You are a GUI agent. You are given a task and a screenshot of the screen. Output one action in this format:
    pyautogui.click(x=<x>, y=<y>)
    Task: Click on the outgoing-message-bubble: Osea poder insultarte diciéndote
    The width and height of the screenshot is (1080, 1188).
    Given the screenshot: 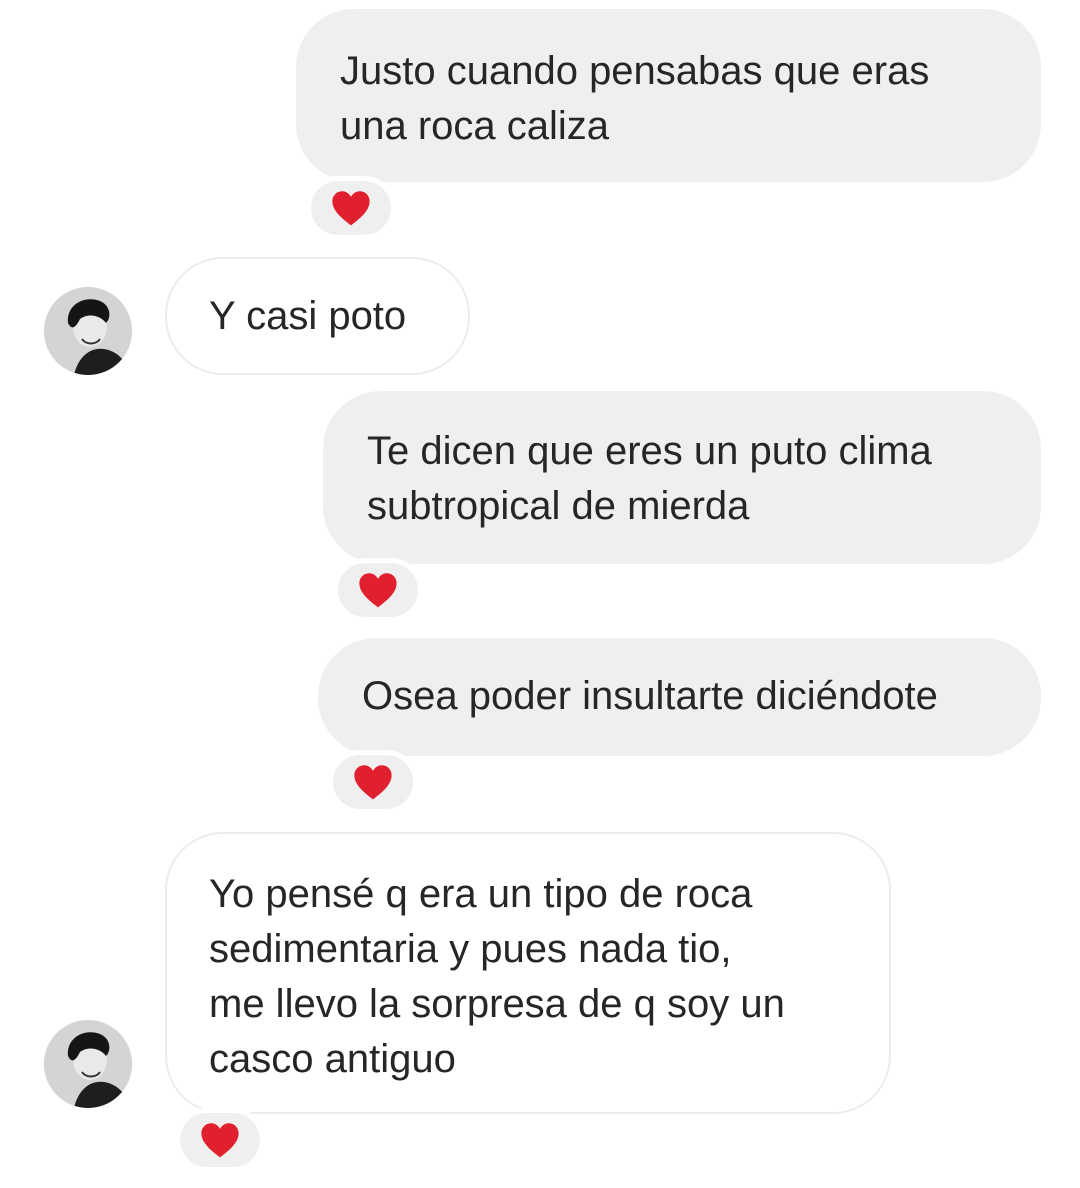 What is the action you would take?
    pyautogui.click(x=679, y=697)
    